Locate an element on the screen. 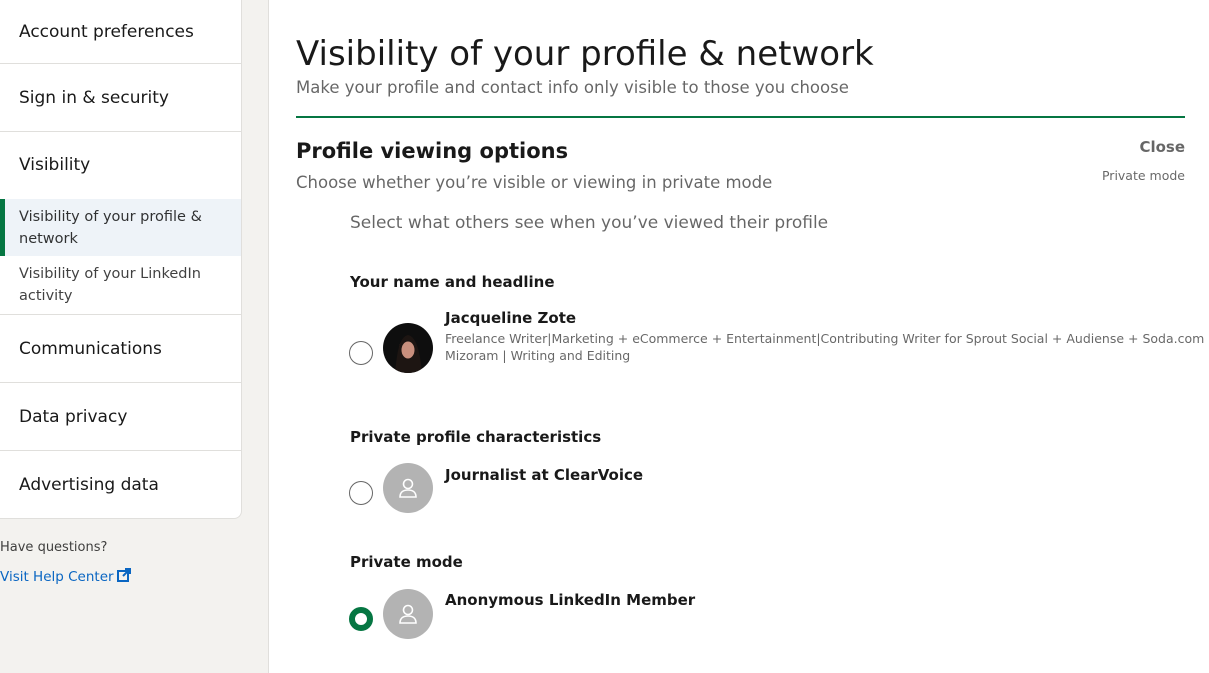 This screenshot has height=673, width=1209. nav-account-preferences: Account preferences is located at coordinates (120, 31).